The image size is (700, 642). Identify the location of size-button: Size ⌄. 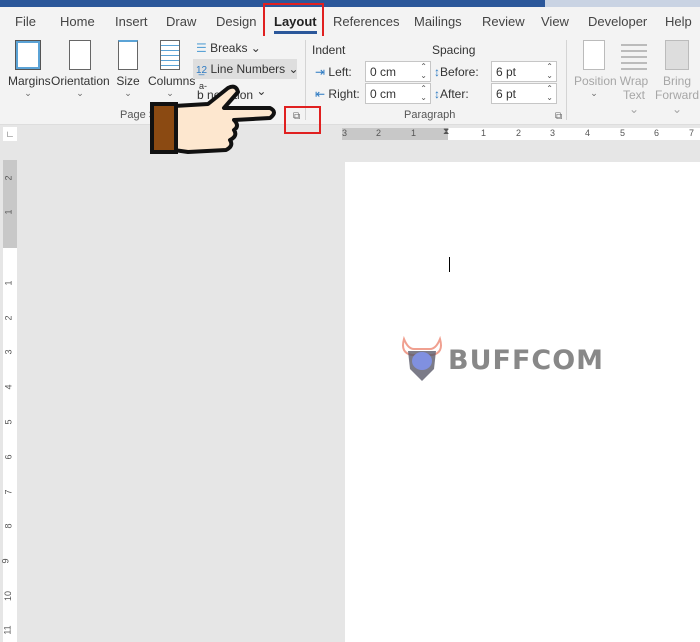
(128, 69).